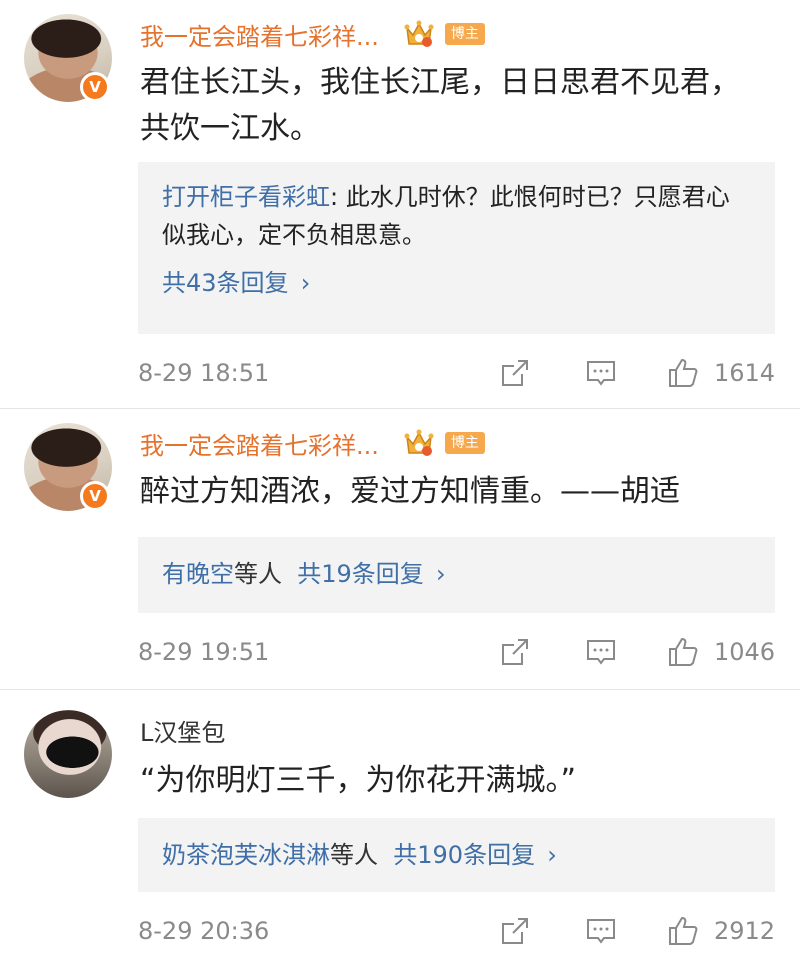 The width and height of the screenshot is (800, 958). Describe the element at coordinates (68, 754) in the screenshot. I see `avatar` at that location.